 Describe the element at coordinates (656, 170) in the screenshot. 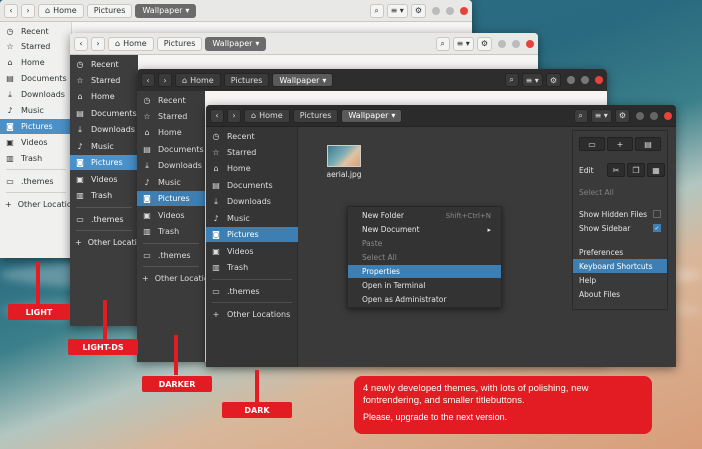

I see `paste-button: ▦` at that location.